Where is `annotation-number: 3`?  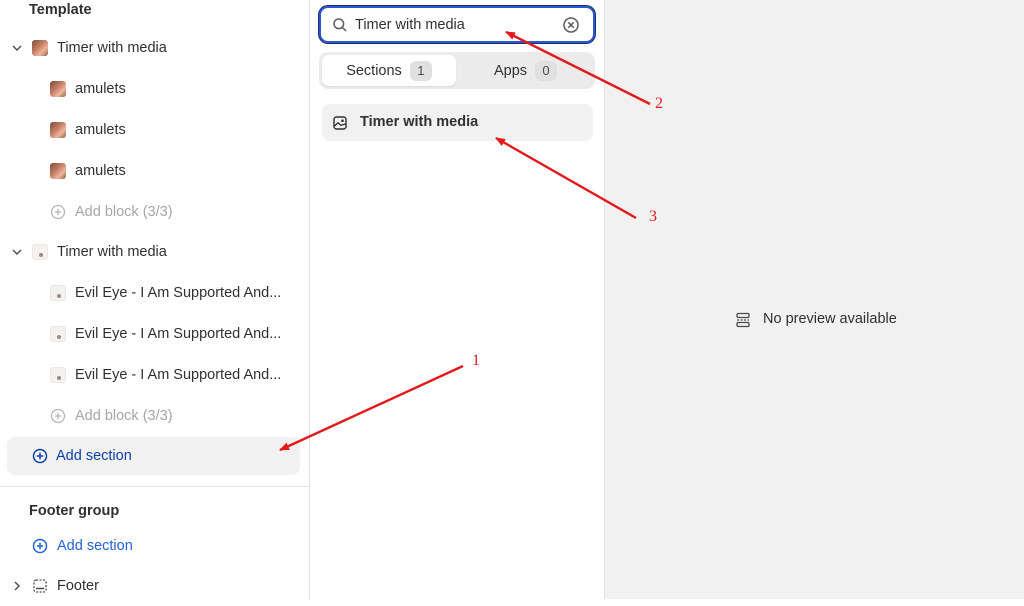
annotation-number: 3 is located at coordinates (653, 216).